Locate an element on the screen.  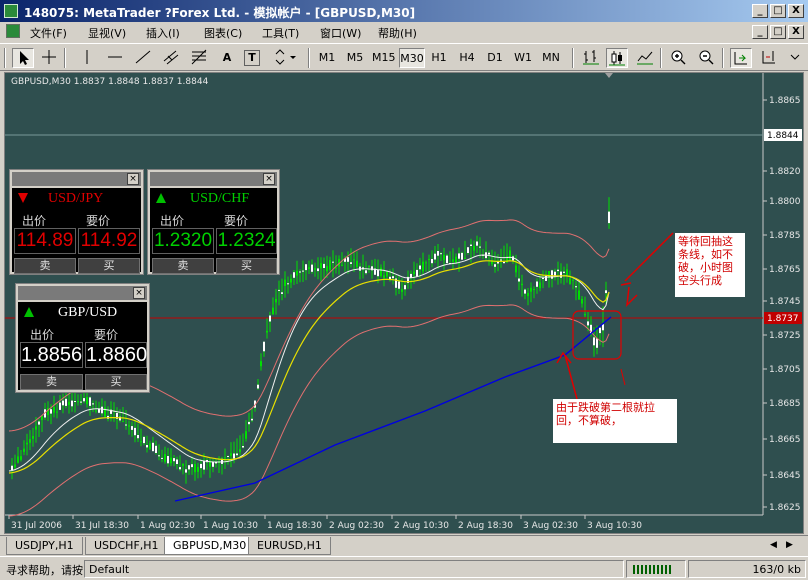
zoom-in-icon is located at coordinates (679, 58).